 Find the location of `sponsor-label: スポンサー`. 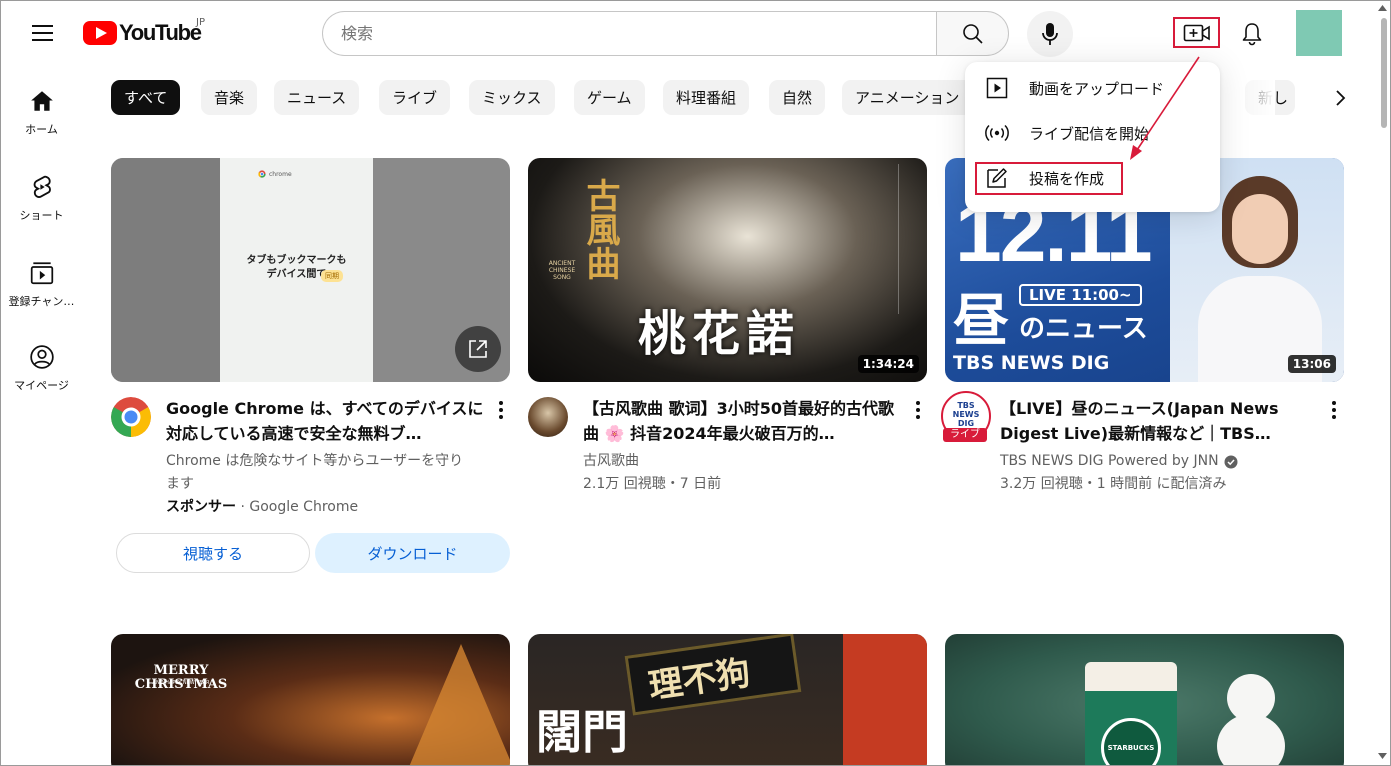

sponsor-label: スポンサー is located at coordinates (201, 507).